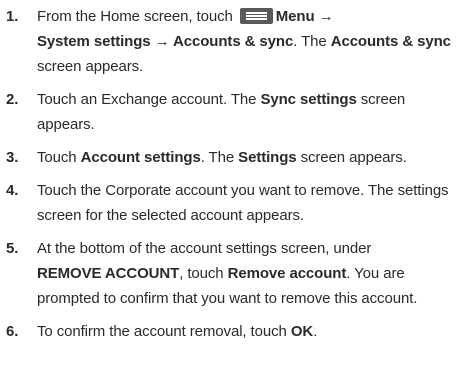 This screenshot has width=472, height=390. What do you see at coordinates (59, 157) in the screenshot?
I see `step-text: Touch` at bounding box center [59, 157].